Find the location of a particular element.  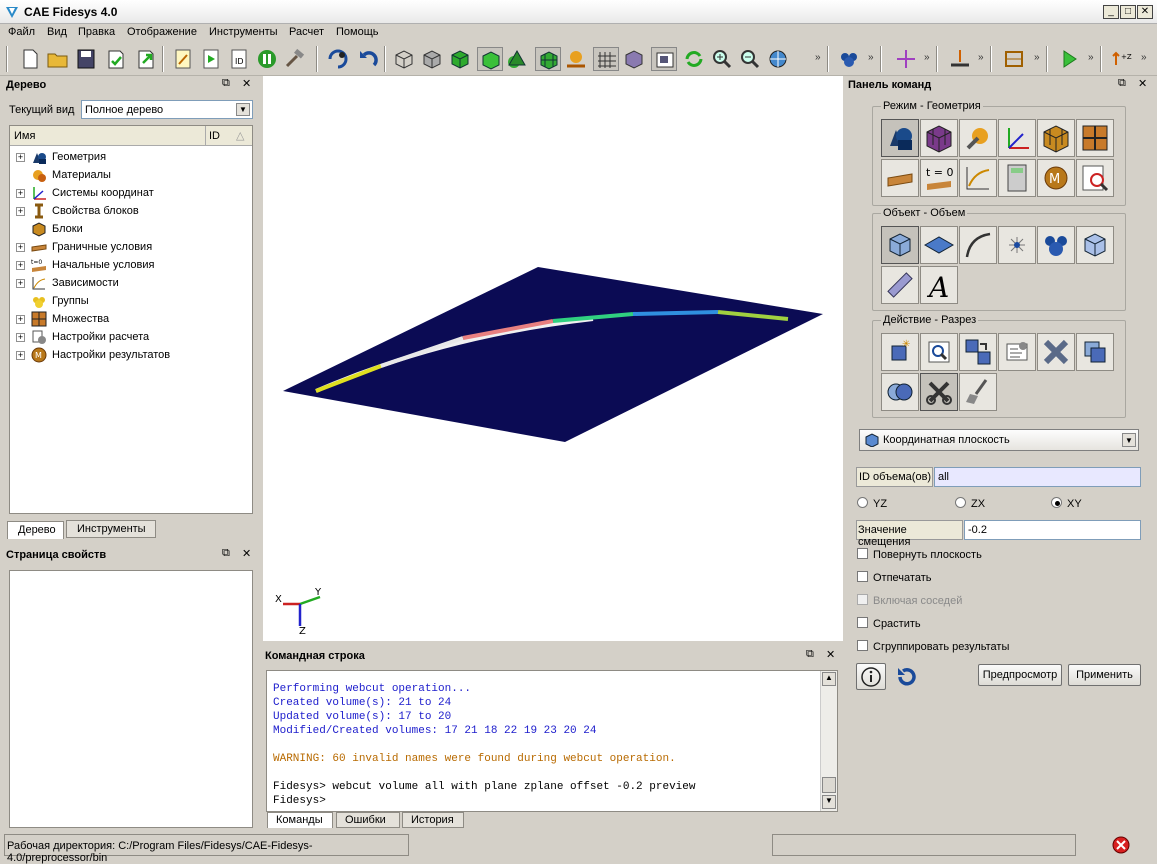

tools-icon is located at coordinates (295, 59).